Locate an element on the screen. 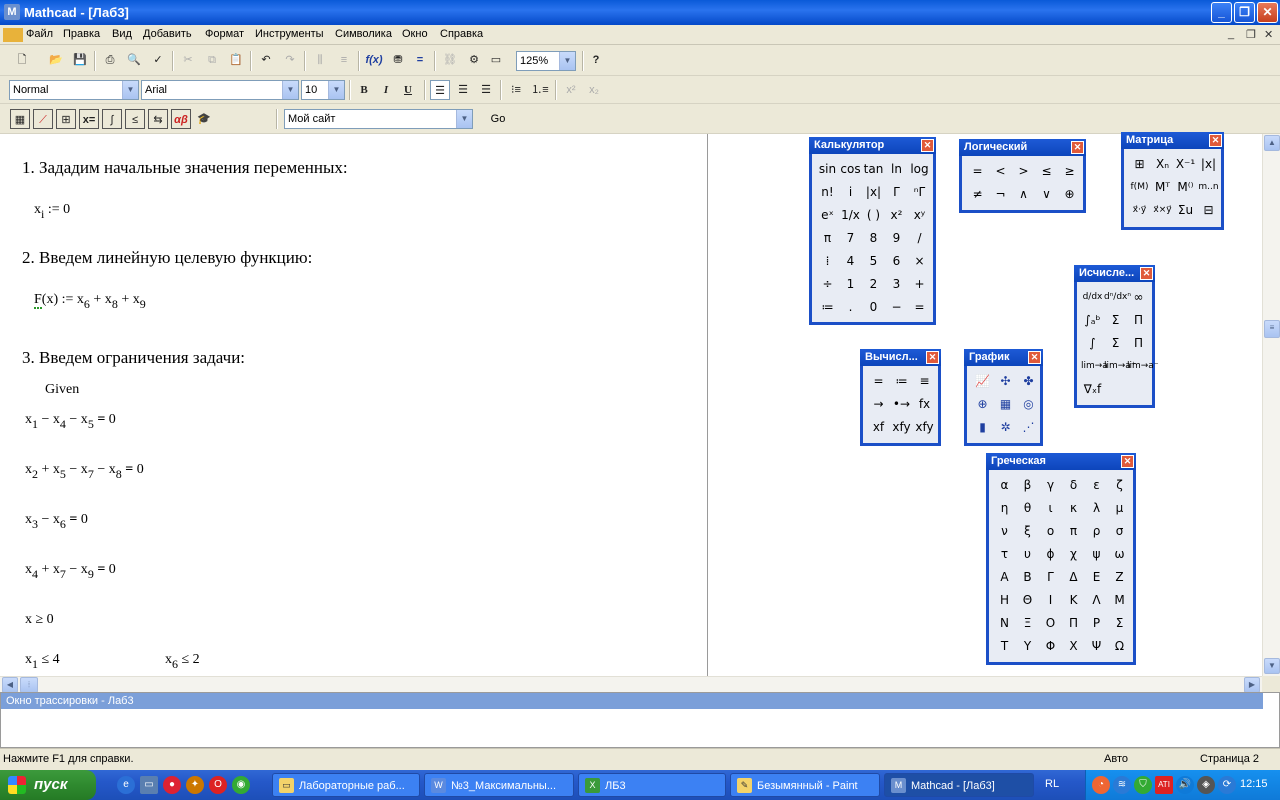 Image resolution: width=1280 pixels, height=800 pixels. evaluation-palette-button: ≡ is located at coordinates (924, 381).